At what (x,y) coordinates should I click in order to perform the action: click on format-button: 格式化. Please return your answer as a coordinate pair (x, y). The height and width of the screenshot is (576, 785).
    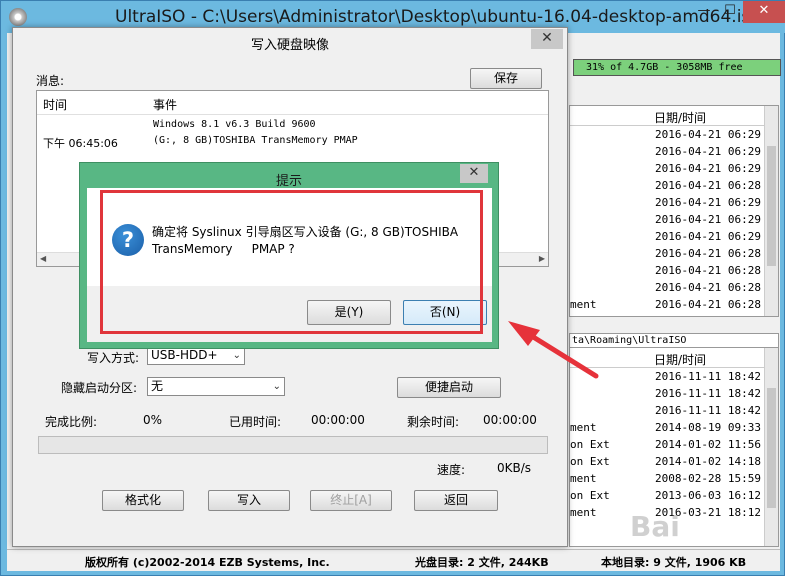
    Looking at the image, I should click on (143, 500).